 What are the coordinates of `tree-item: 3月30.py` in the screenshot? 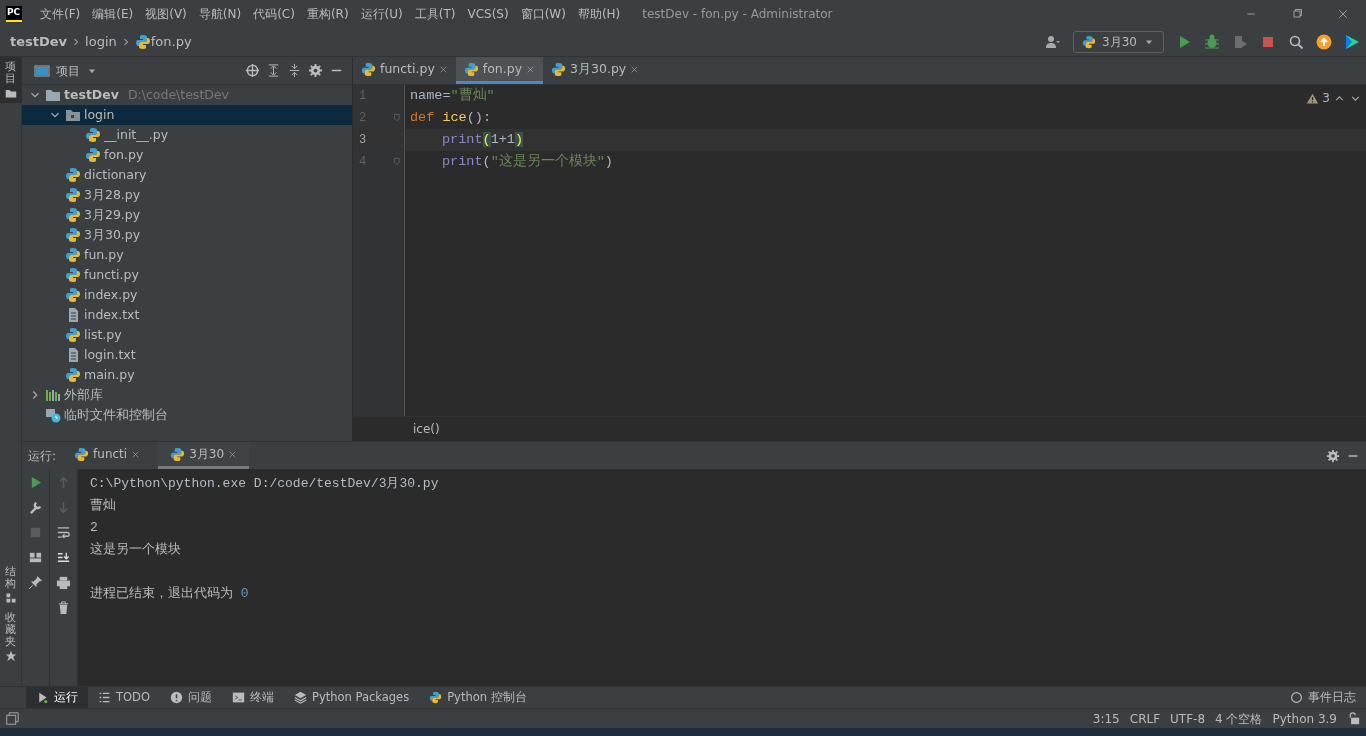 It's located at (187, 235).